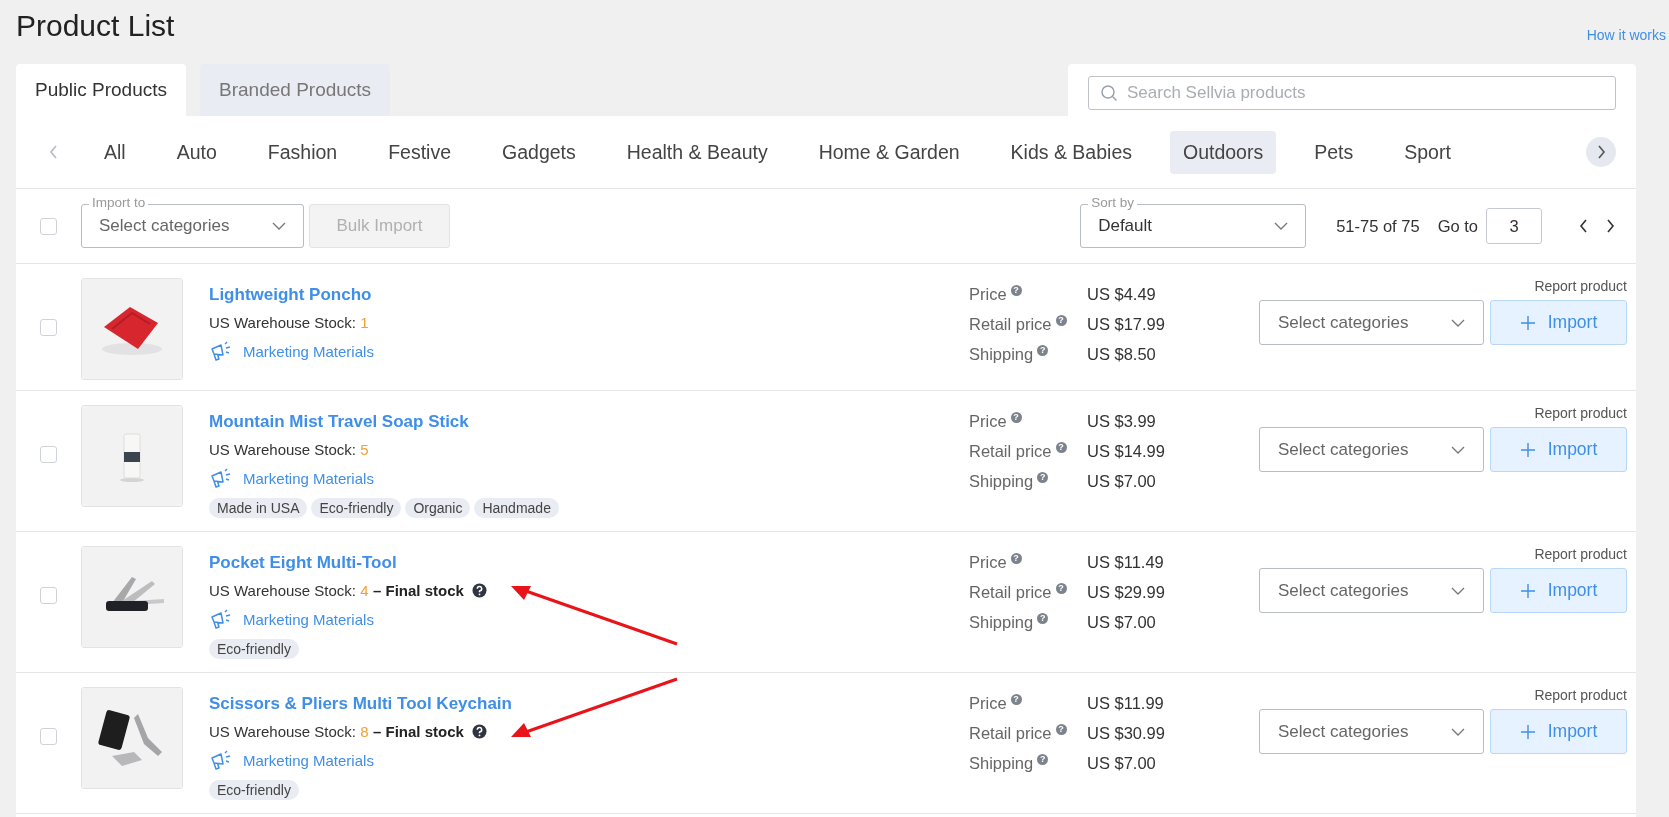 The width and height of the screenshot is (1669, 817). What do you see at coordinates (1126, 703) in the screenshot?
I see `price-value: US $11.99` at bounding box center [1126, 703].